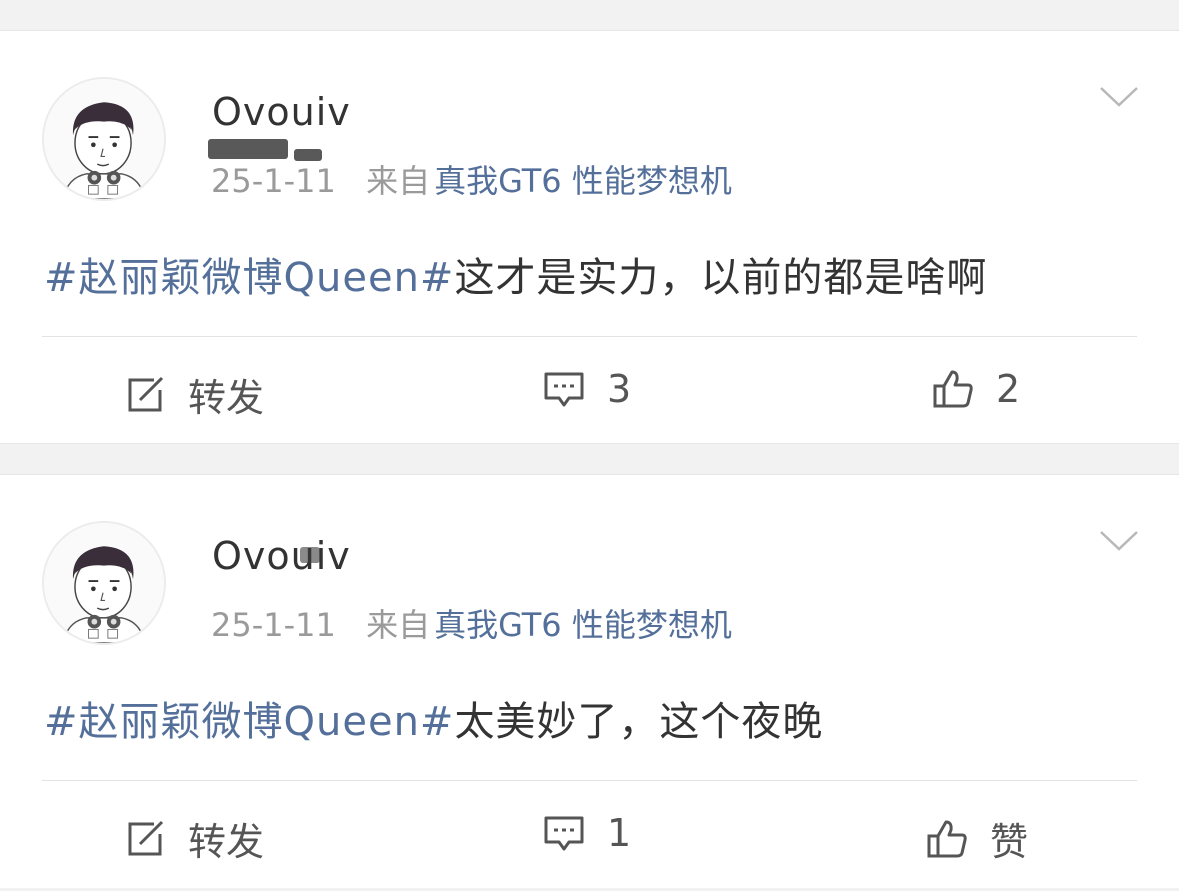 The image size is (1179, 891). I want to click on comment-button: 3, so click(587, 389).